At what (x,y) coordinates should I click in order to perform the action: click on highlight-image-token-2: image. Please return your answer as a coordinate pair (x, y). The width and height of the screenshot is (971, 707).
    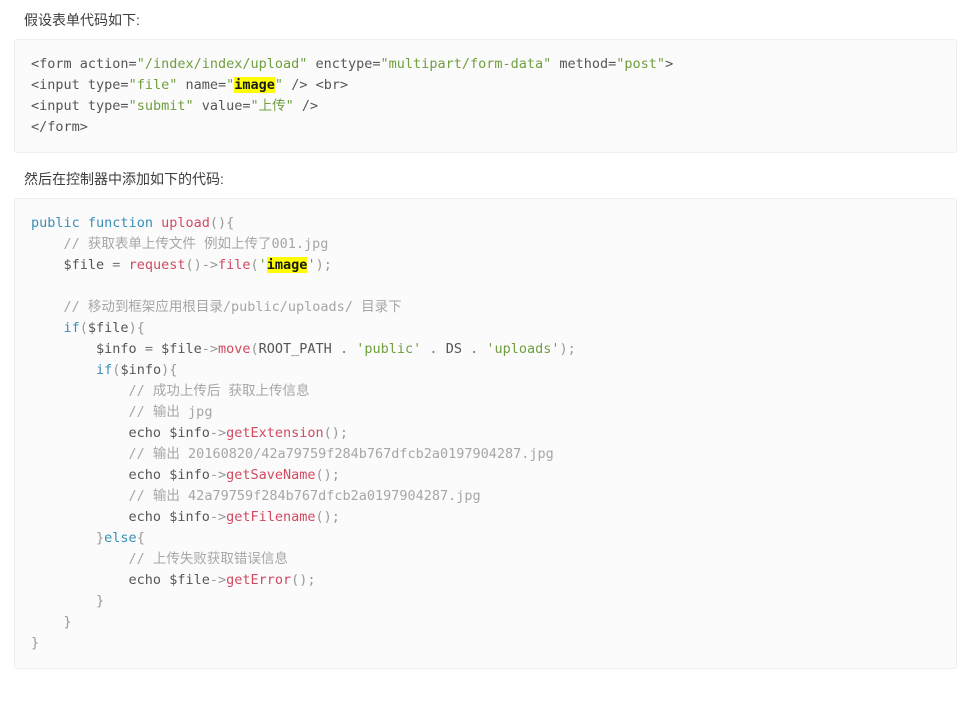
    Looking at the image, I should click on (287, 265).